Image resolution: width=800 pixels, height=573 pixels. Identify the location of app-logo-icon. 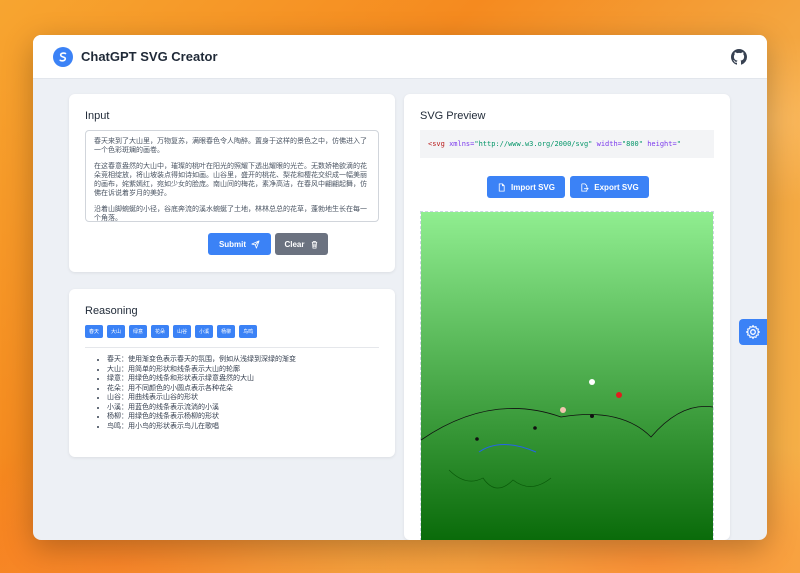
(63, 56).